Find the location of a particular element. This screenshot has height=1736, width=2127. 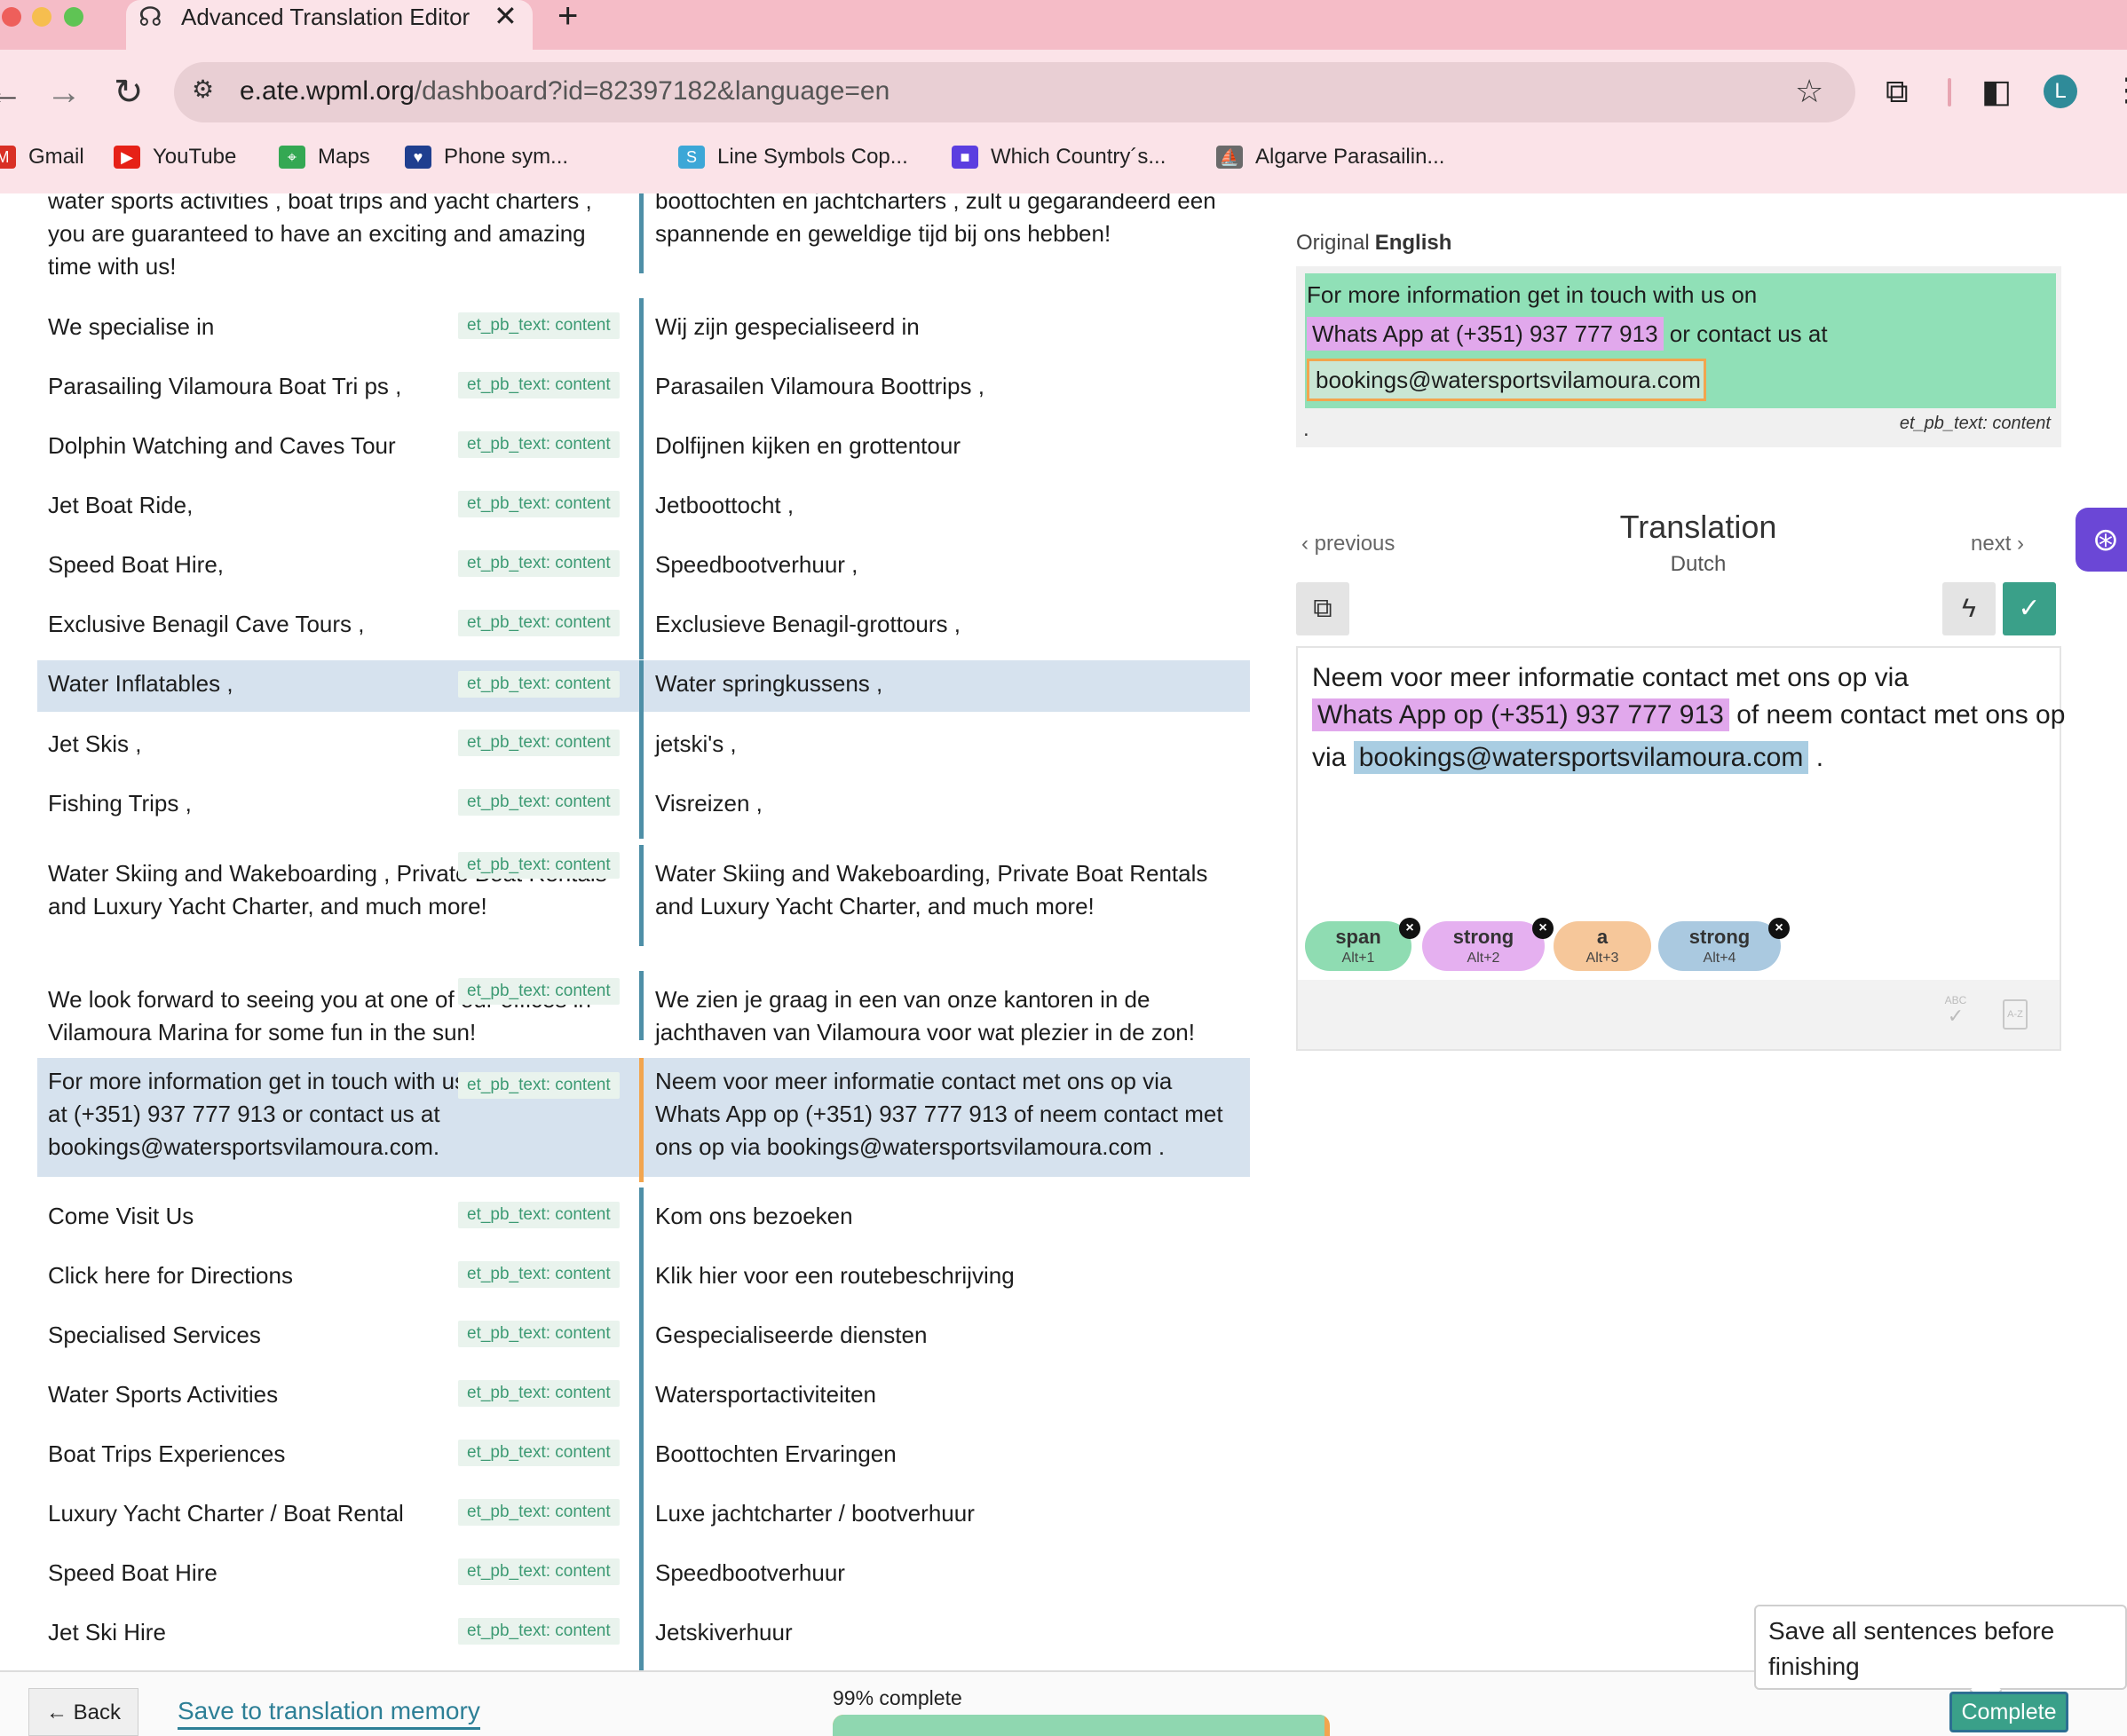

segment-target: Exclusieve Benagil-grottours , is located at coordinates (943, 624).